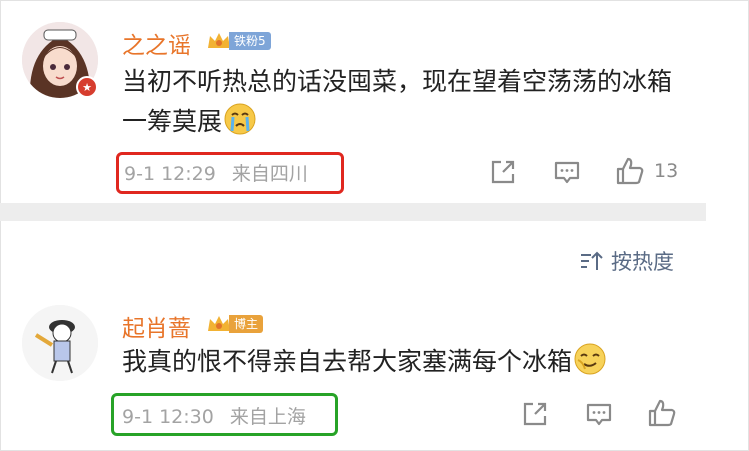 This screenshot has height=451, width=749. What do you see at coordinates (60, 343) in the screenshot?
I see `avatar` at bounding box center [60, 343].